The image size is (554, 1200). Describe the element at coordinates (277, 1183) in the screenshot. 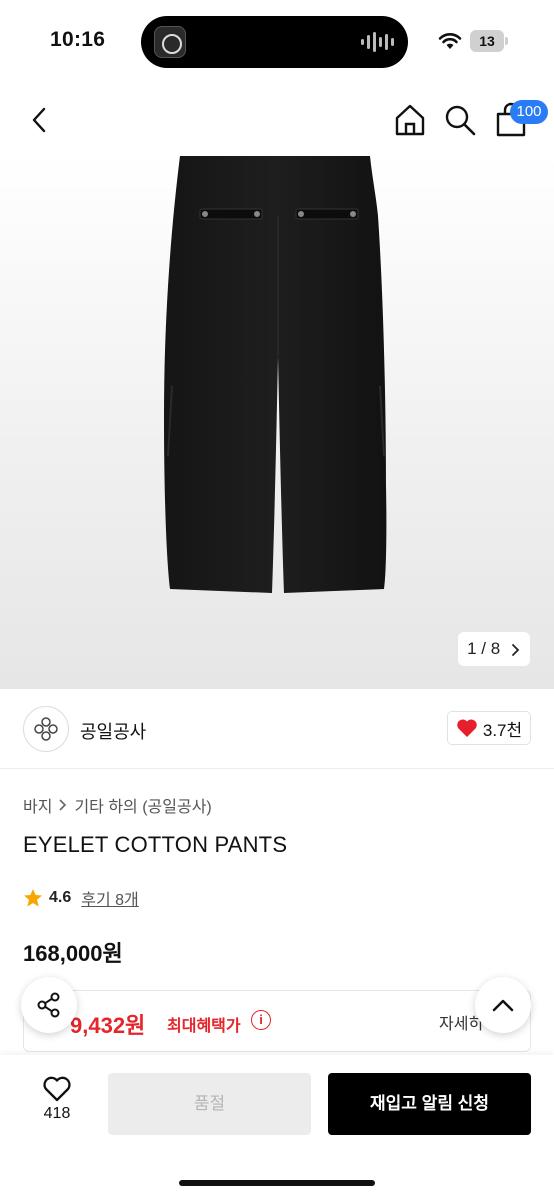

I see `home-indicator` at that location.